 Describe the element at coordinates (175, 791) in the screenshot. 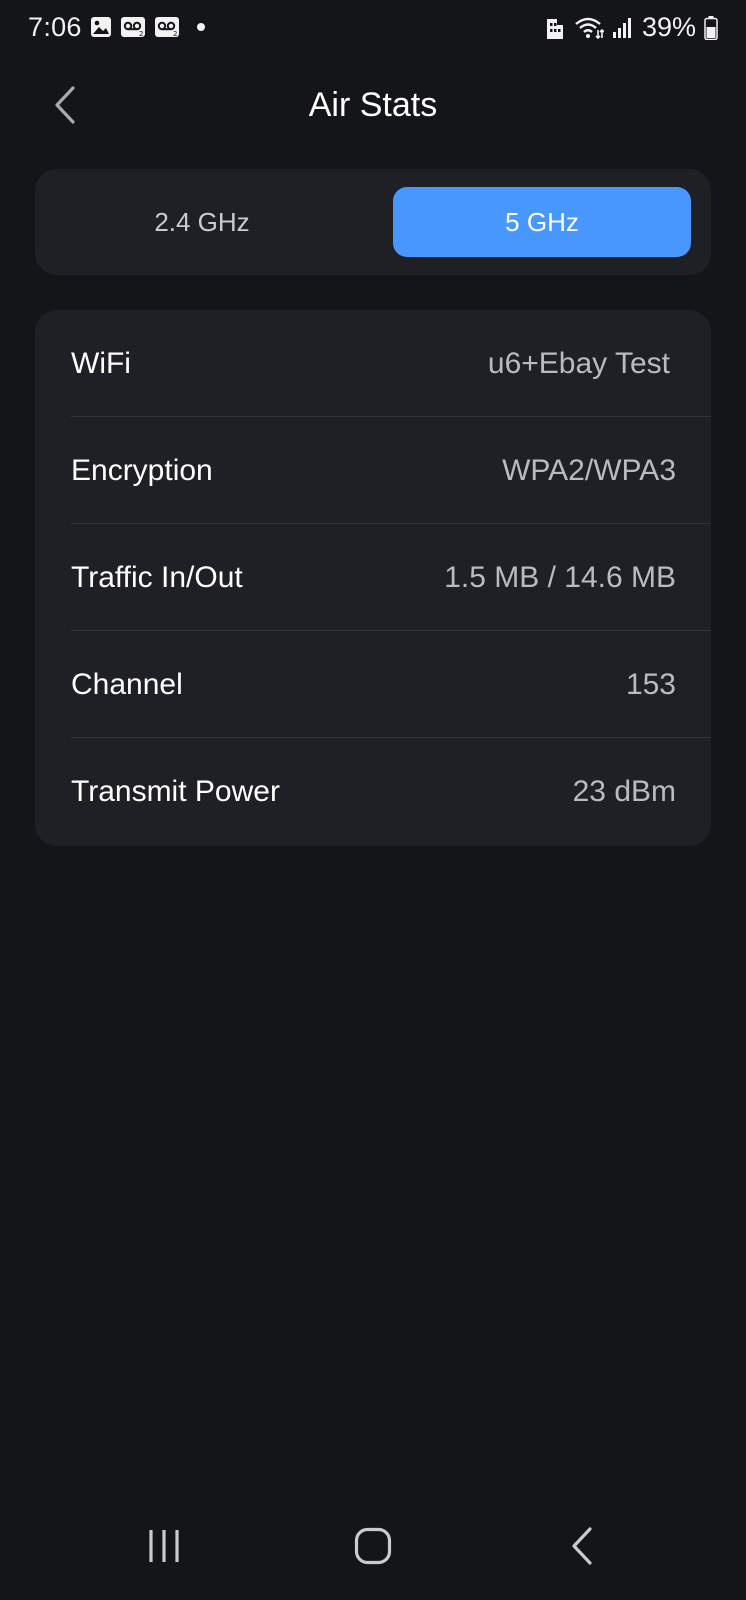

I see `stat-label: Transmit Power` at that location.